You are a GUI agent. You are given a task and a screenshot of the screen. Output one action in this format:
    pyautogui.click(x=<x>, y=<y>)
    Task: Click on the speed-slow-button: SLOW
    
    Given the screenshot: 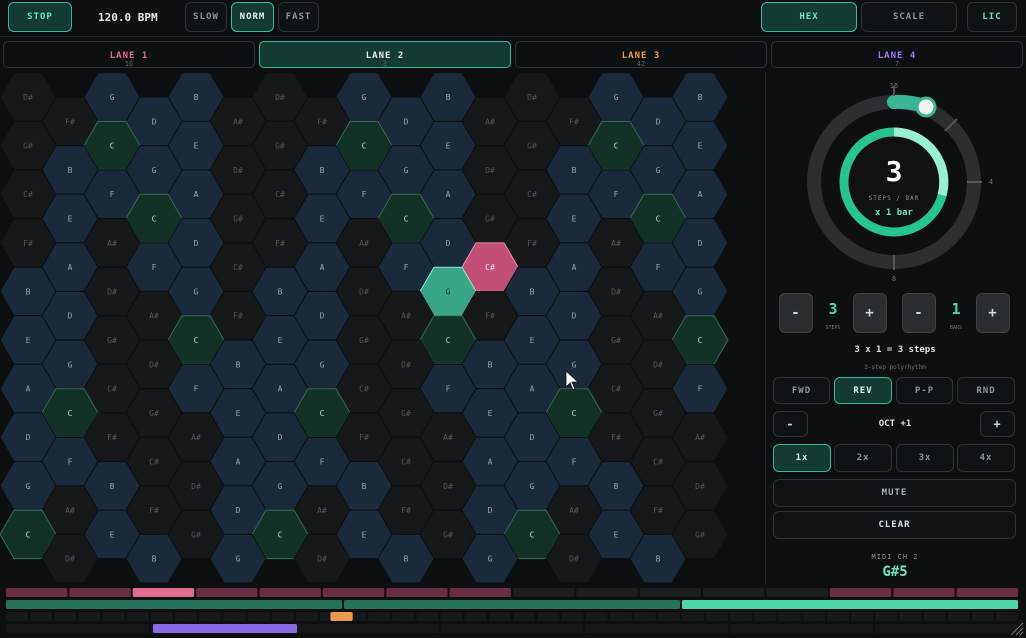 What is the action you would take?
    pyautogui.click(x=206, y=17)
    